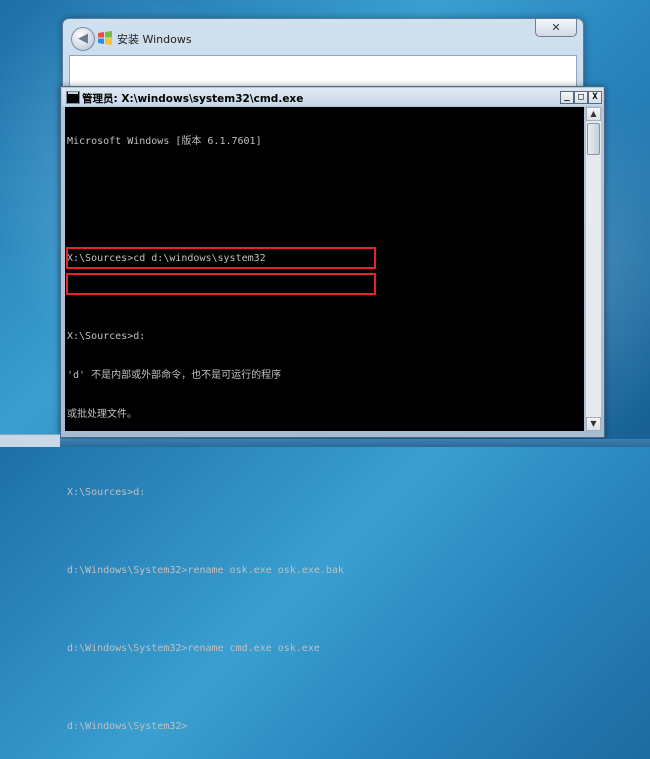 The height and width of the screenshot is (759, 650). What do you see at coordinates (593, 424) in the screenshot?
I see `scroll-down-arrow-icon: ▼` at bounding box center [593, 424].